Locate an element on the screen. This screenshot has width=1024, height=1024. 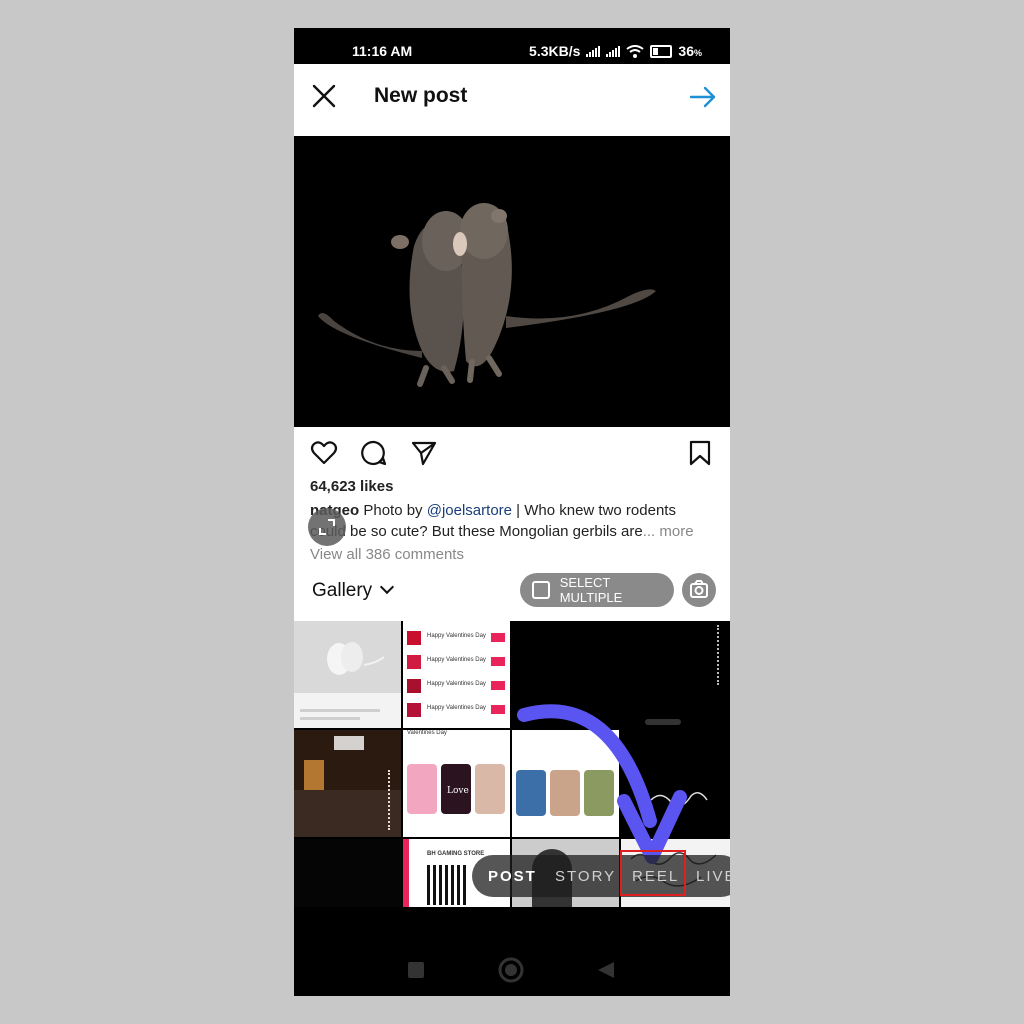
nav-buttons is located at coordinates (511, 970).